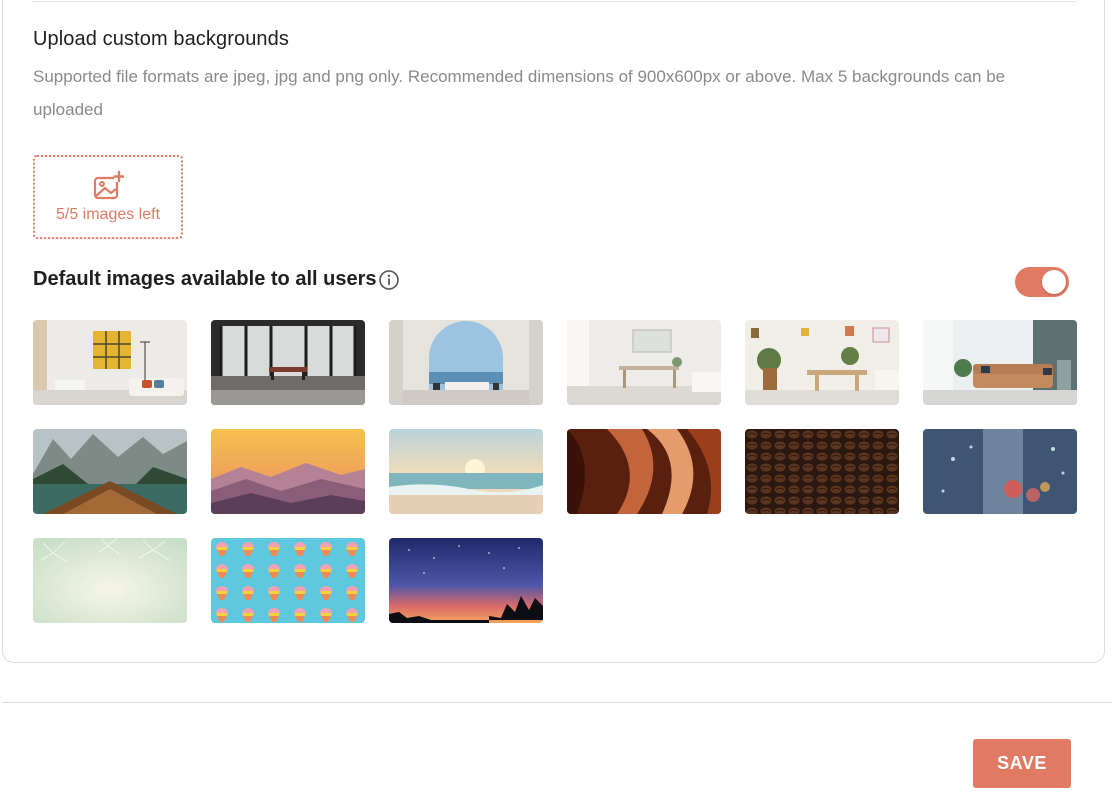 The width and height of the screenshot is (1112, 812). I want to click on footer-divider, so click(557, 702).